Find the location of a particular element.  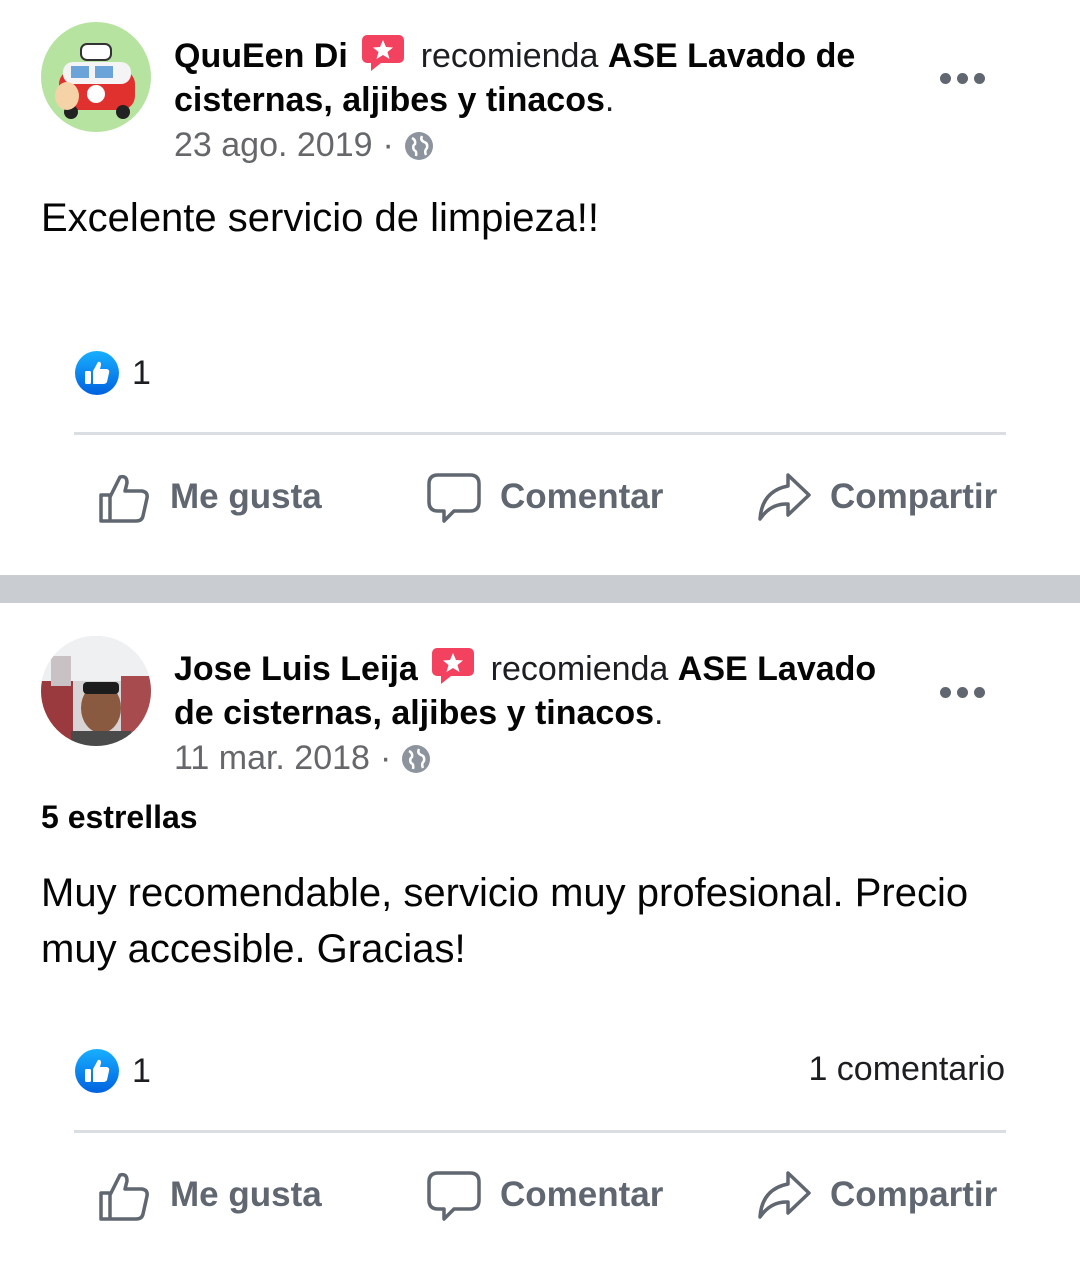

post-meta: 23 ago. 2019 · is located at coordinates (304, 145).